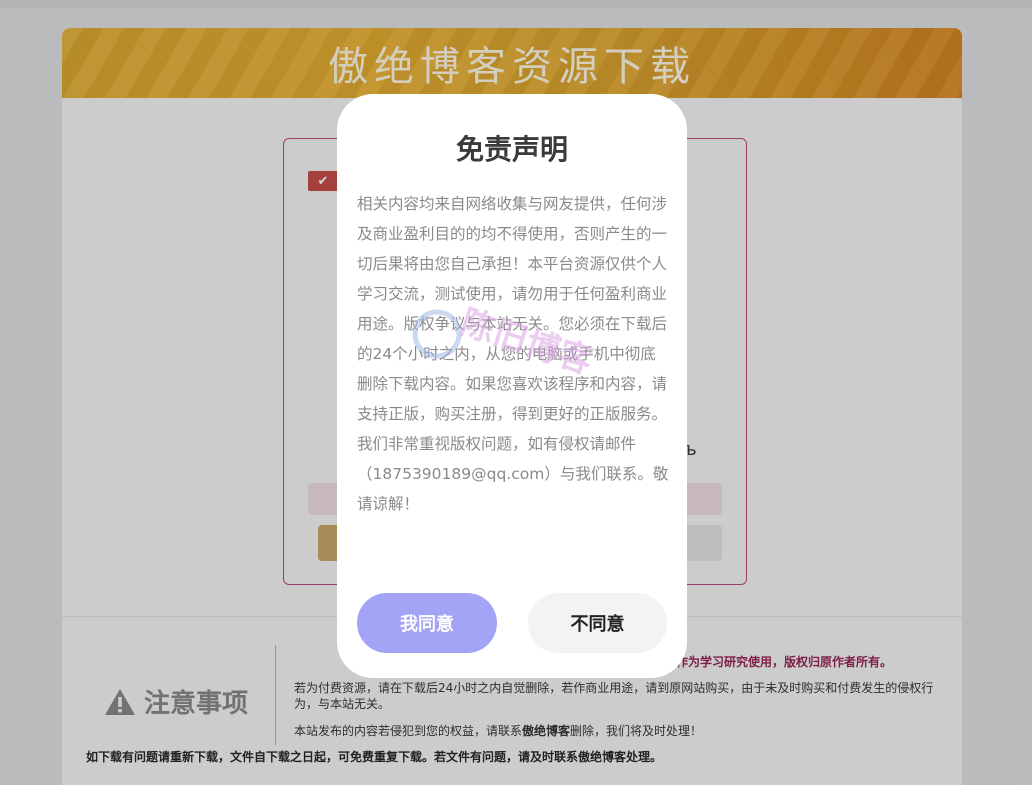 This screenshot has width=1032, height=785. I want to click on agree-button: 我同意, so click(427, 623).